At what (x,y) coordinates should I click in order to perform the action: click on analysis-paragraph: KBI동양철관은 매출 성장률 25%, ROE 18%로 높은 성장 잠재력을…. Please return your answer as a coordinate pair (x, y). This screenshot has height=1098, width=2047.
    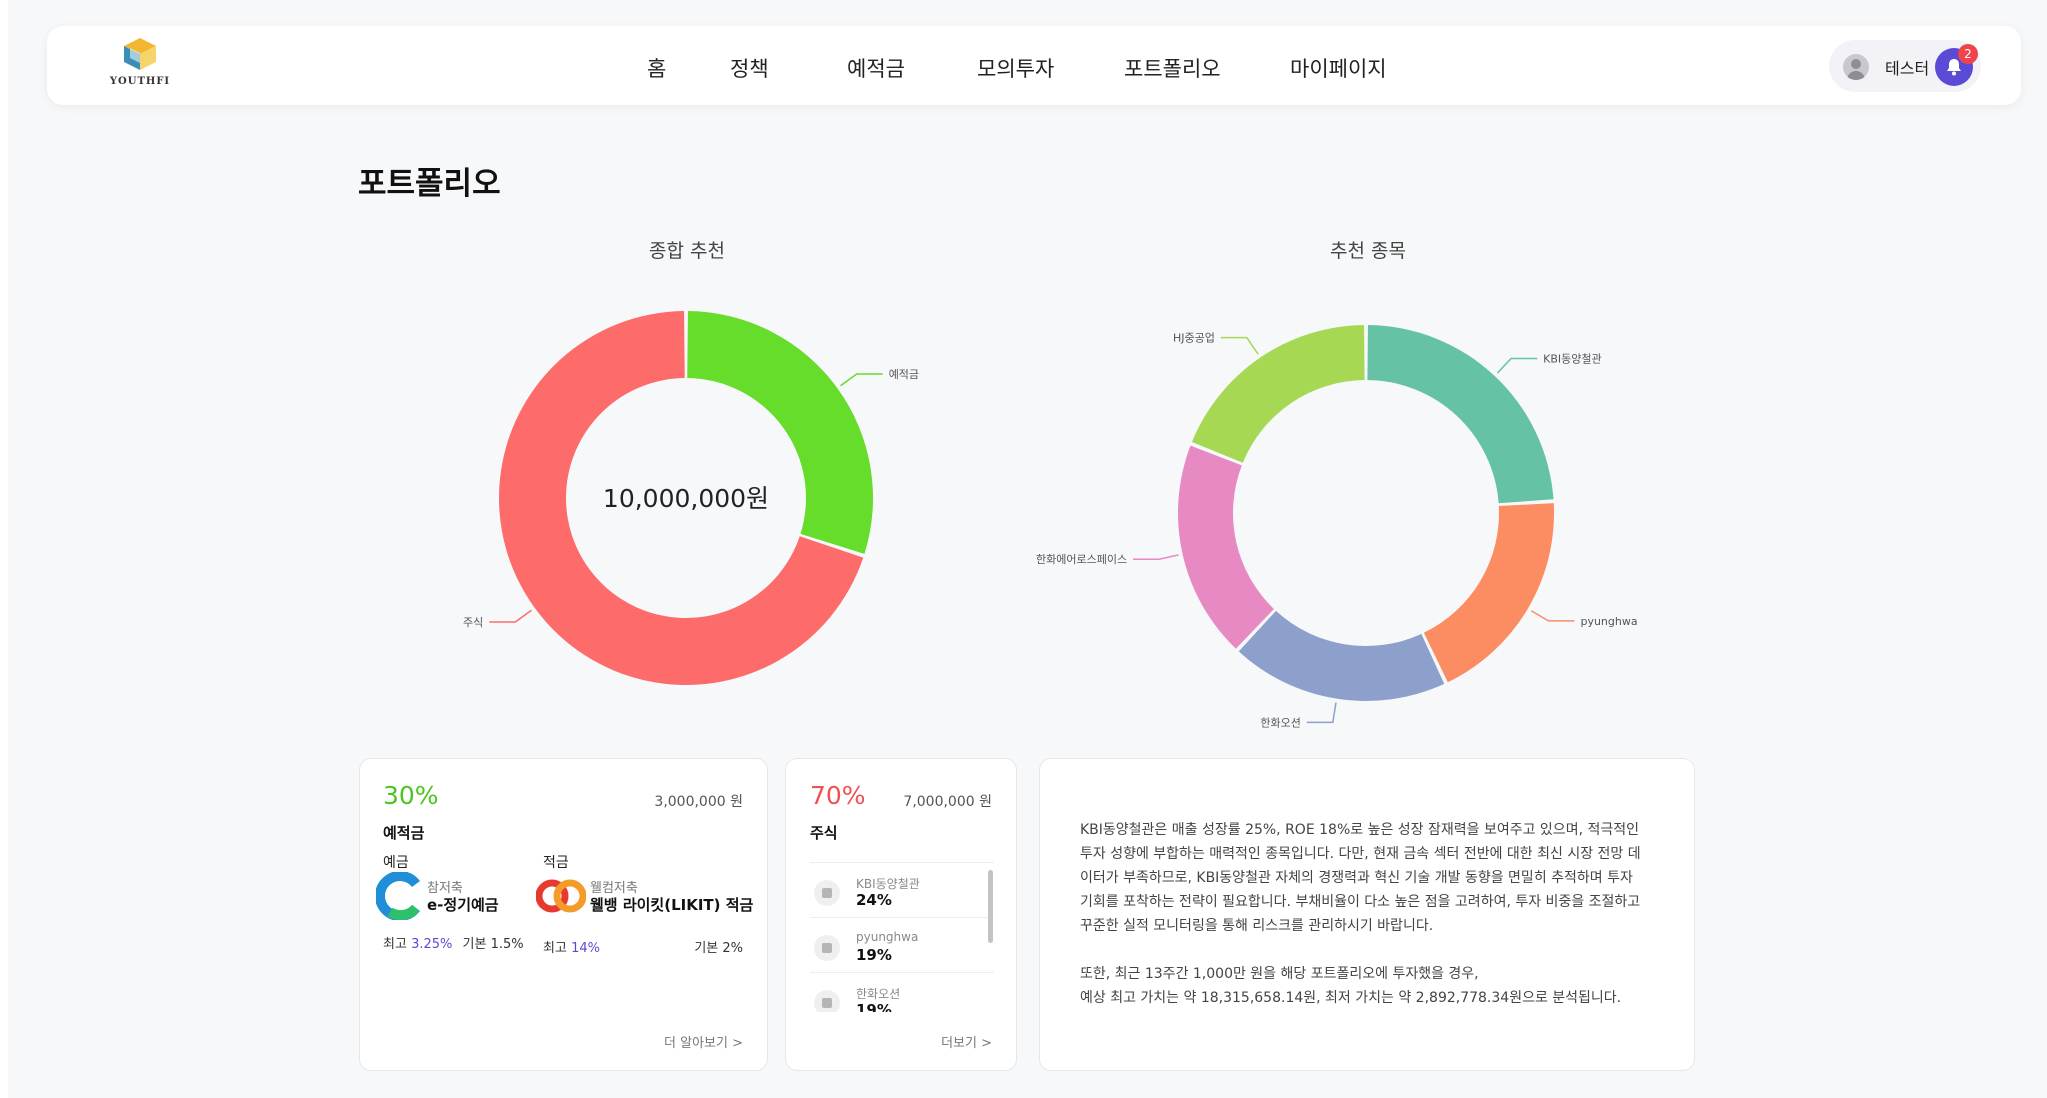
    Looking at the image, I should click on (1360, 878).